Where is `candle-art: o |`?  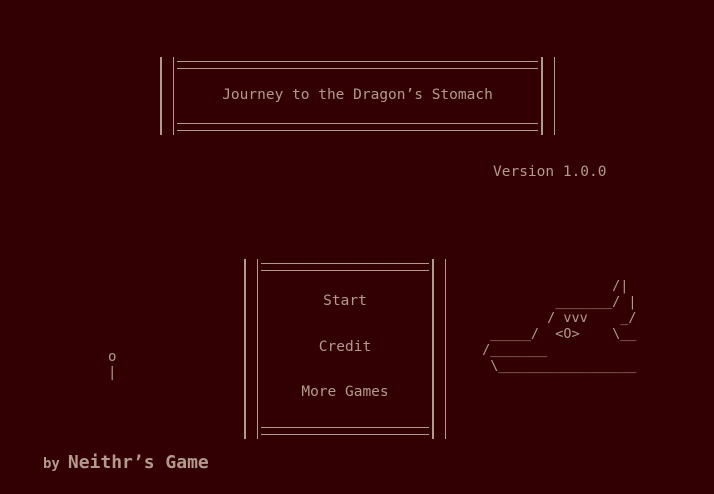
candle-art: o | is located at coordinates (112, 365).